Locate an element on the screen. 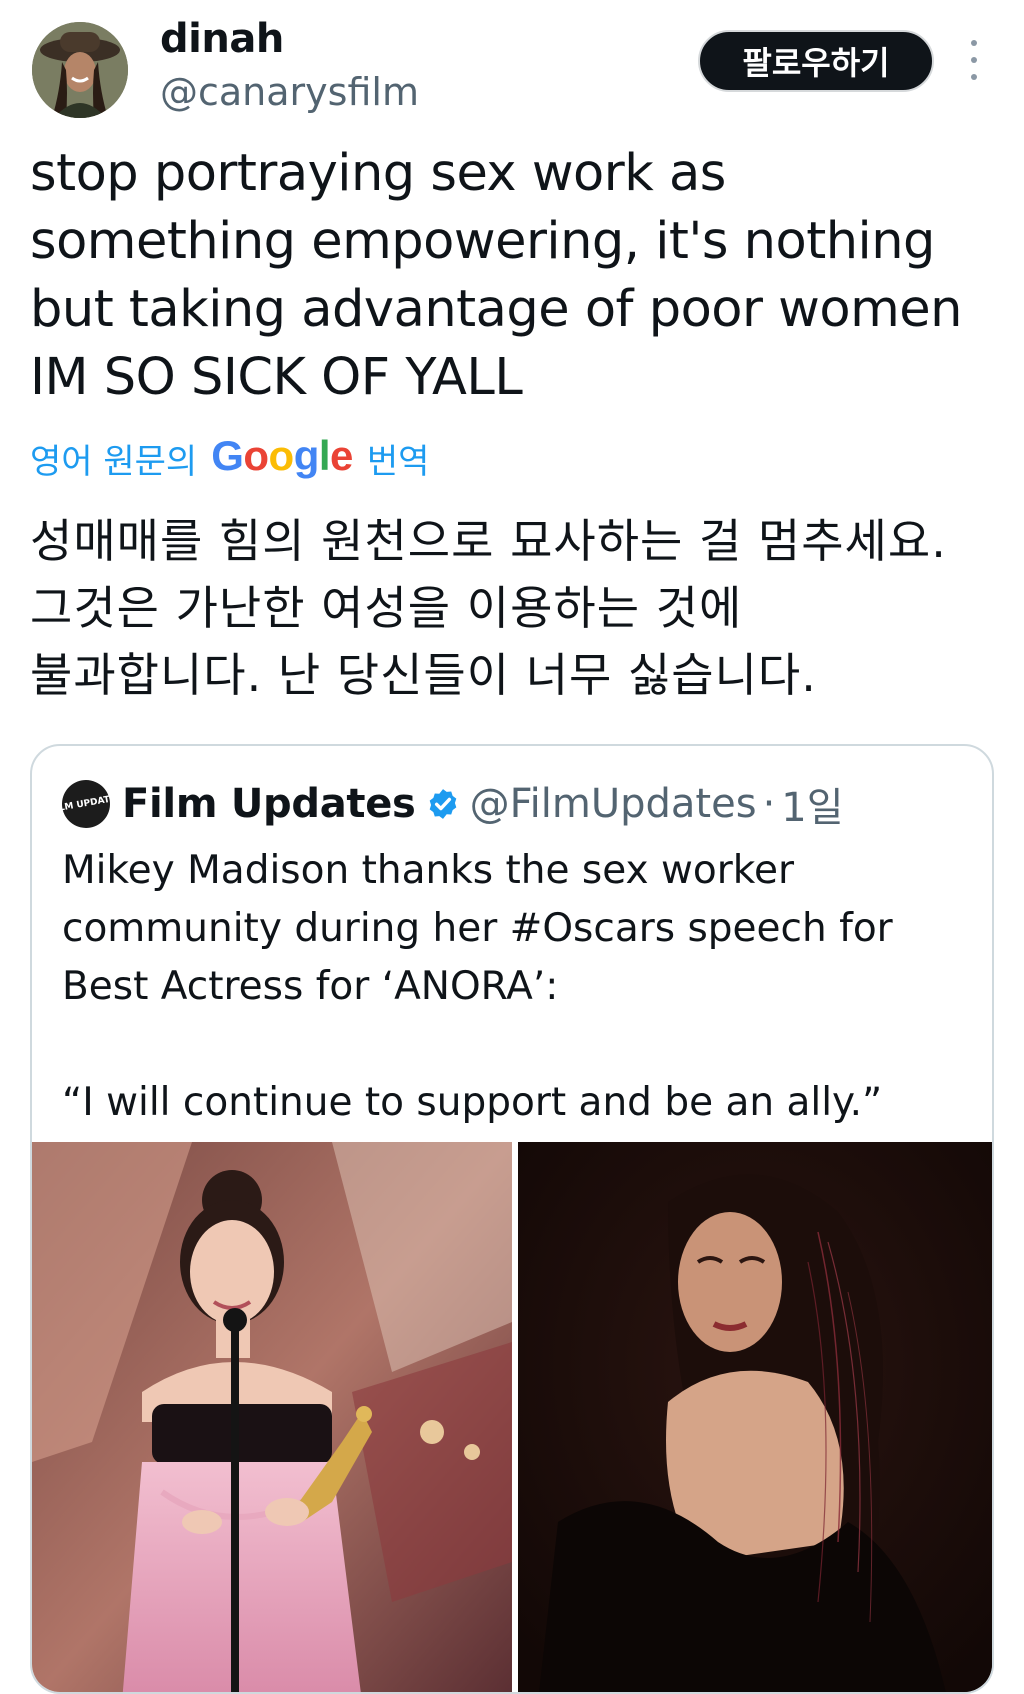 This screenshot has height=1694, width=1024. translate-label-prefix: 영어 원문의 is located at coordinates (114, 461).